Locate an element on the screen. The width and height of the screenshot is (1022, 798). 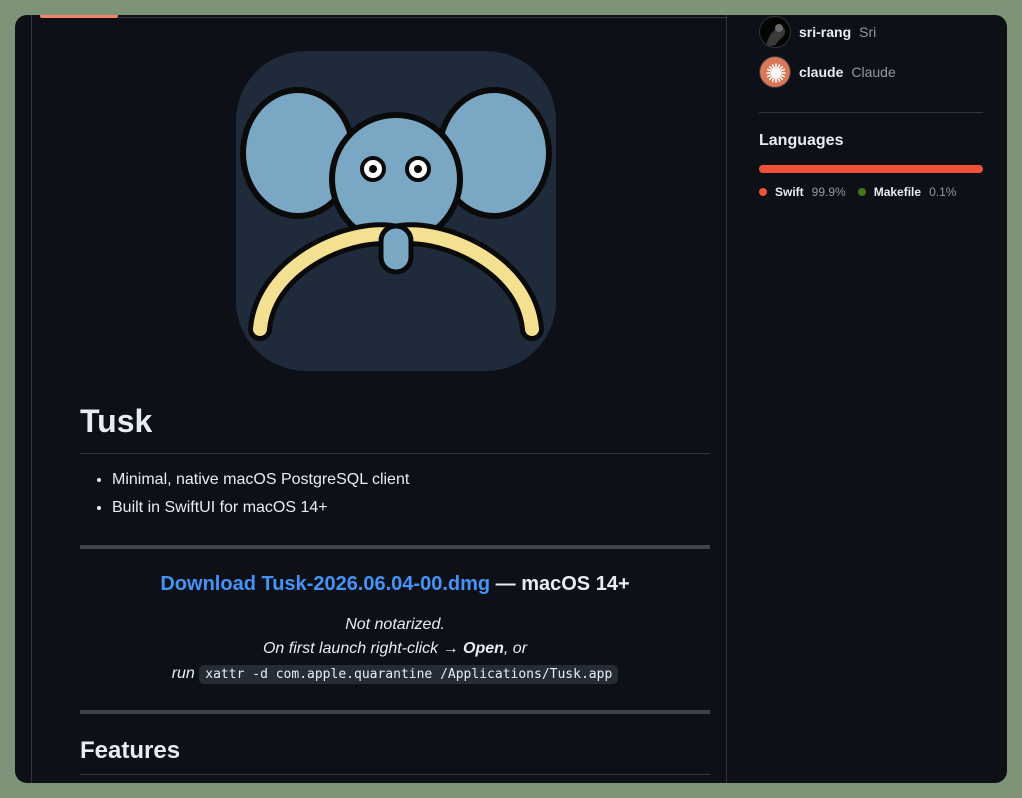
language-bar is located at coordinates (871, 169).